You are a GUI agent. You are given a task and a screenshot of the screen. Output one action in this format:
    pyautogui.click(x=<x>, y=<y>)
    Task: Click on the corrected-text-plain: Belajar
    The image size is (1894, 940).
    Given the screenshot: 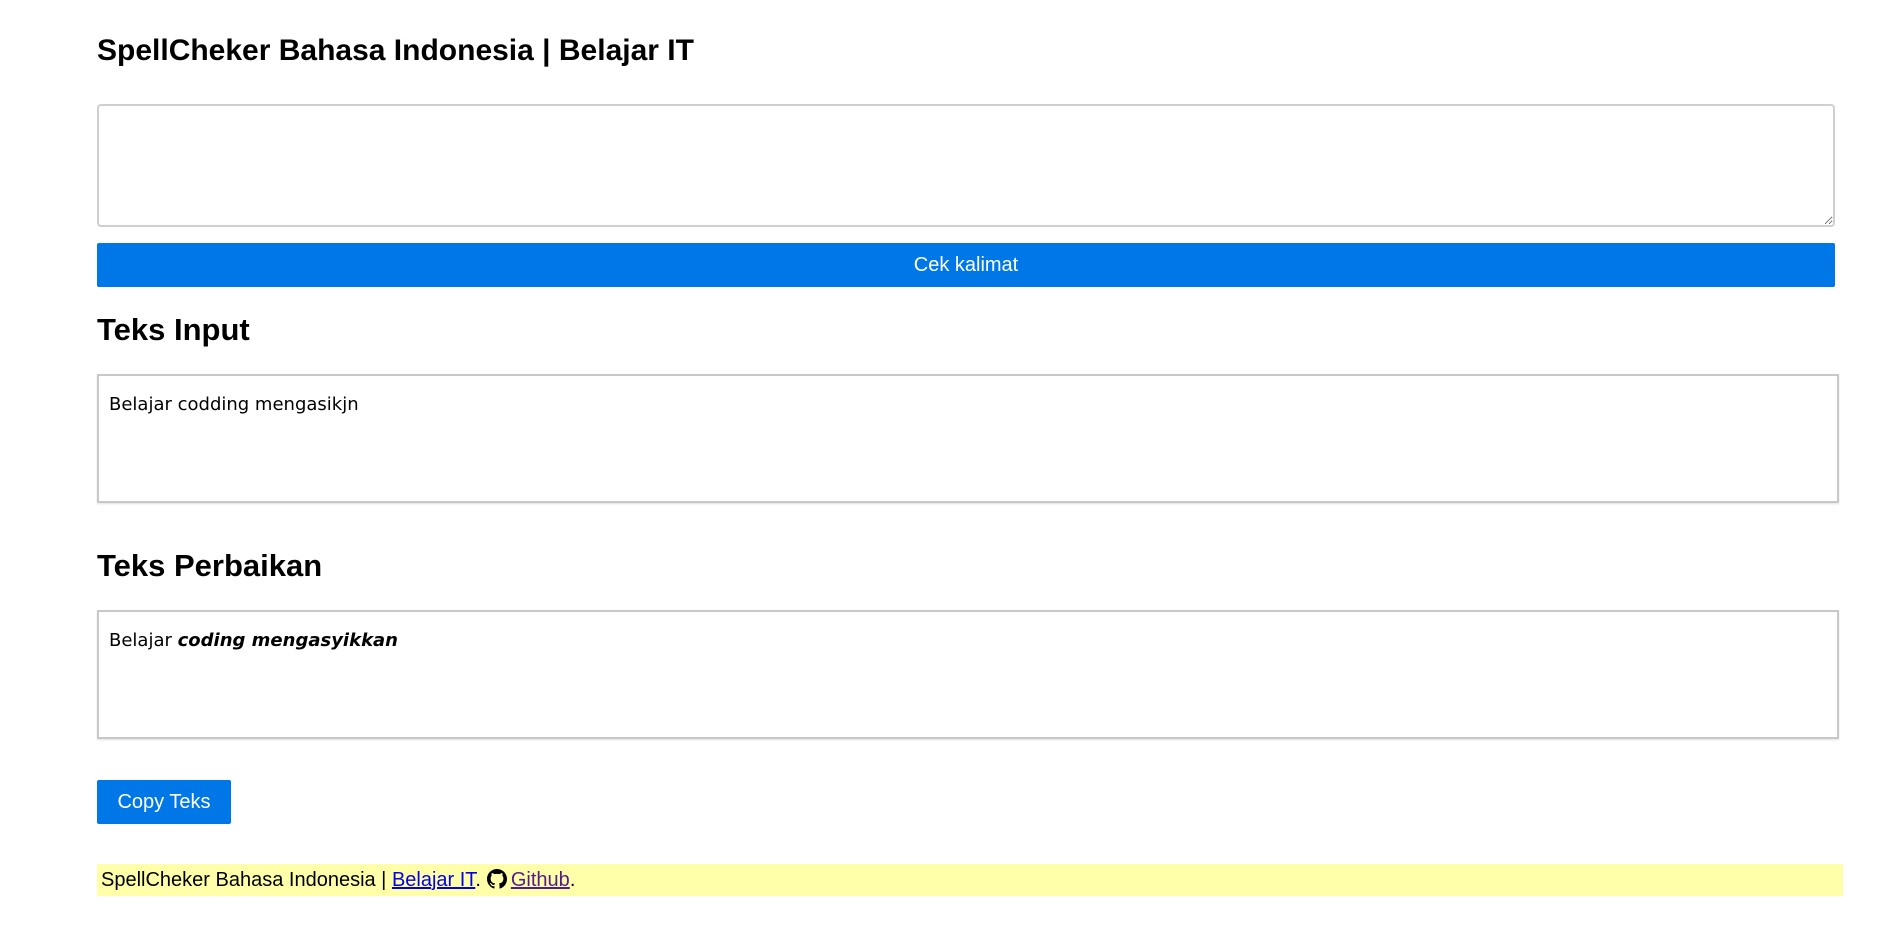 What is the action you would take?
    pyautogui.click(x=143, y=640)
    